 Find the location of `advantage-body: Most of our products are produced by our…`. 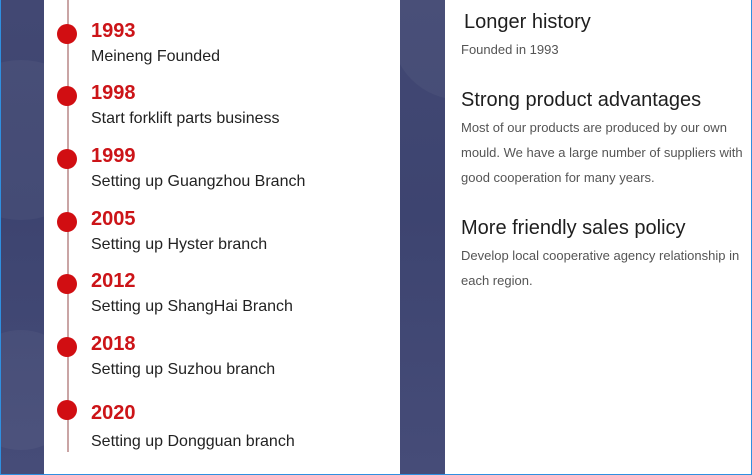

advantage-body: Most of our products are produced by our… is located at coordinates (602, 152).